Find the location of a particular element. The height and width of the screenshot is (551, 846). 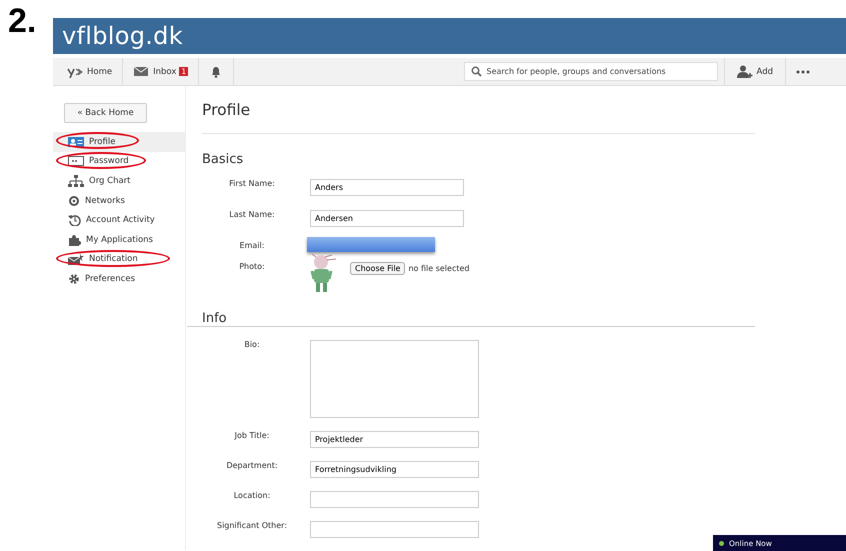

file-status: no file selected is located at coordinates (439, 268).